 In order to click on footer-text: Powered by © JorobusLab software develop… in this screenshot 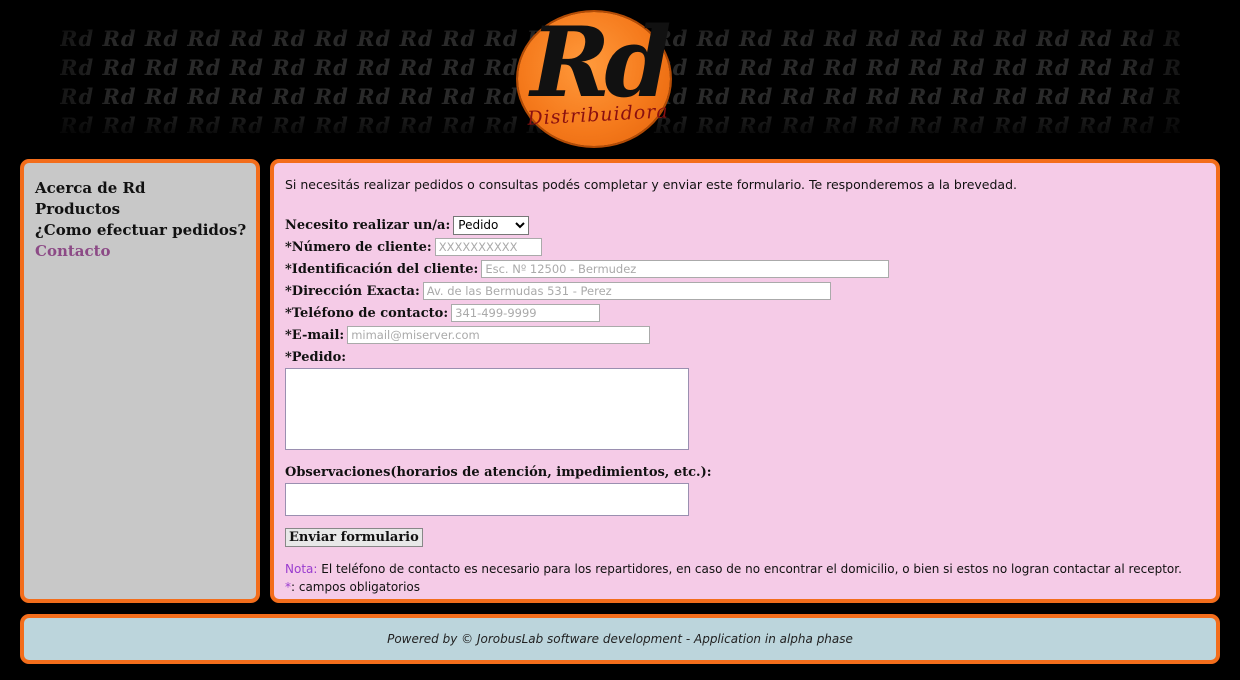, I will do `click(620, 639)`.